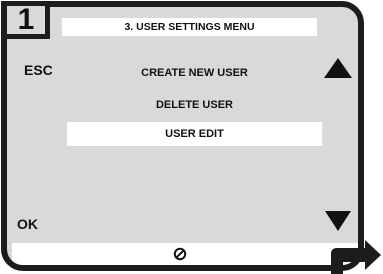 The height and width of the screenshot is (274, 383). I want to click on menu-title: 3. USER SETTINGS MENU, so click(189, 27).